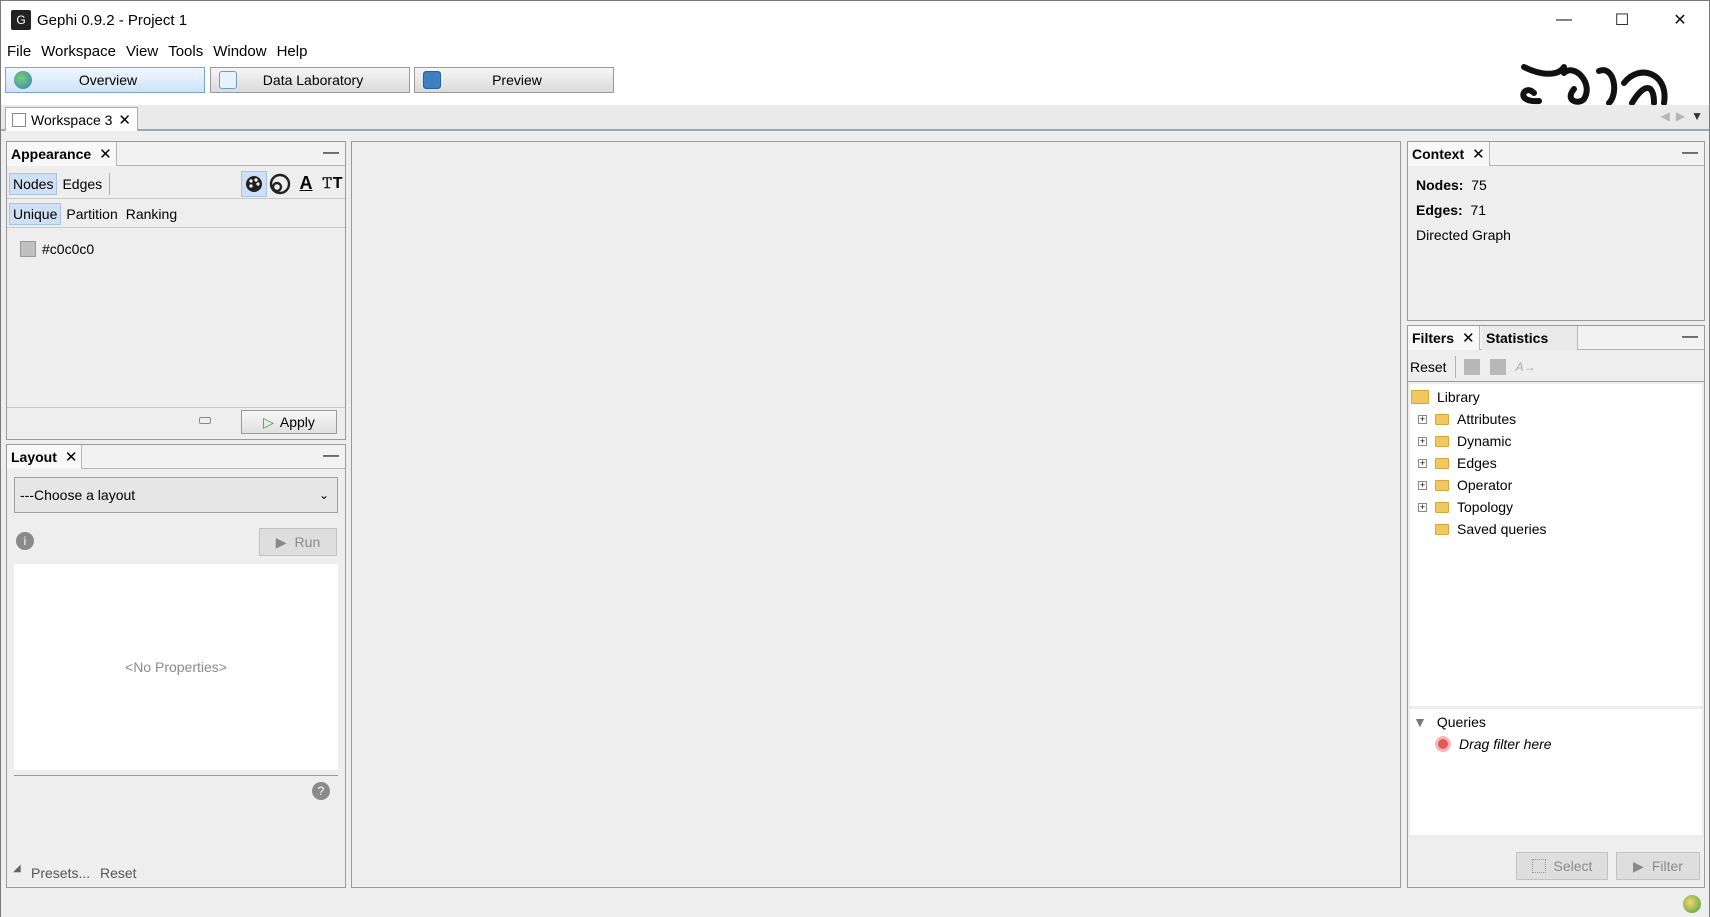  Describe the element at coordinates (1478, 210) in the screenshot. I see `edges-count-value: 71` at that location.